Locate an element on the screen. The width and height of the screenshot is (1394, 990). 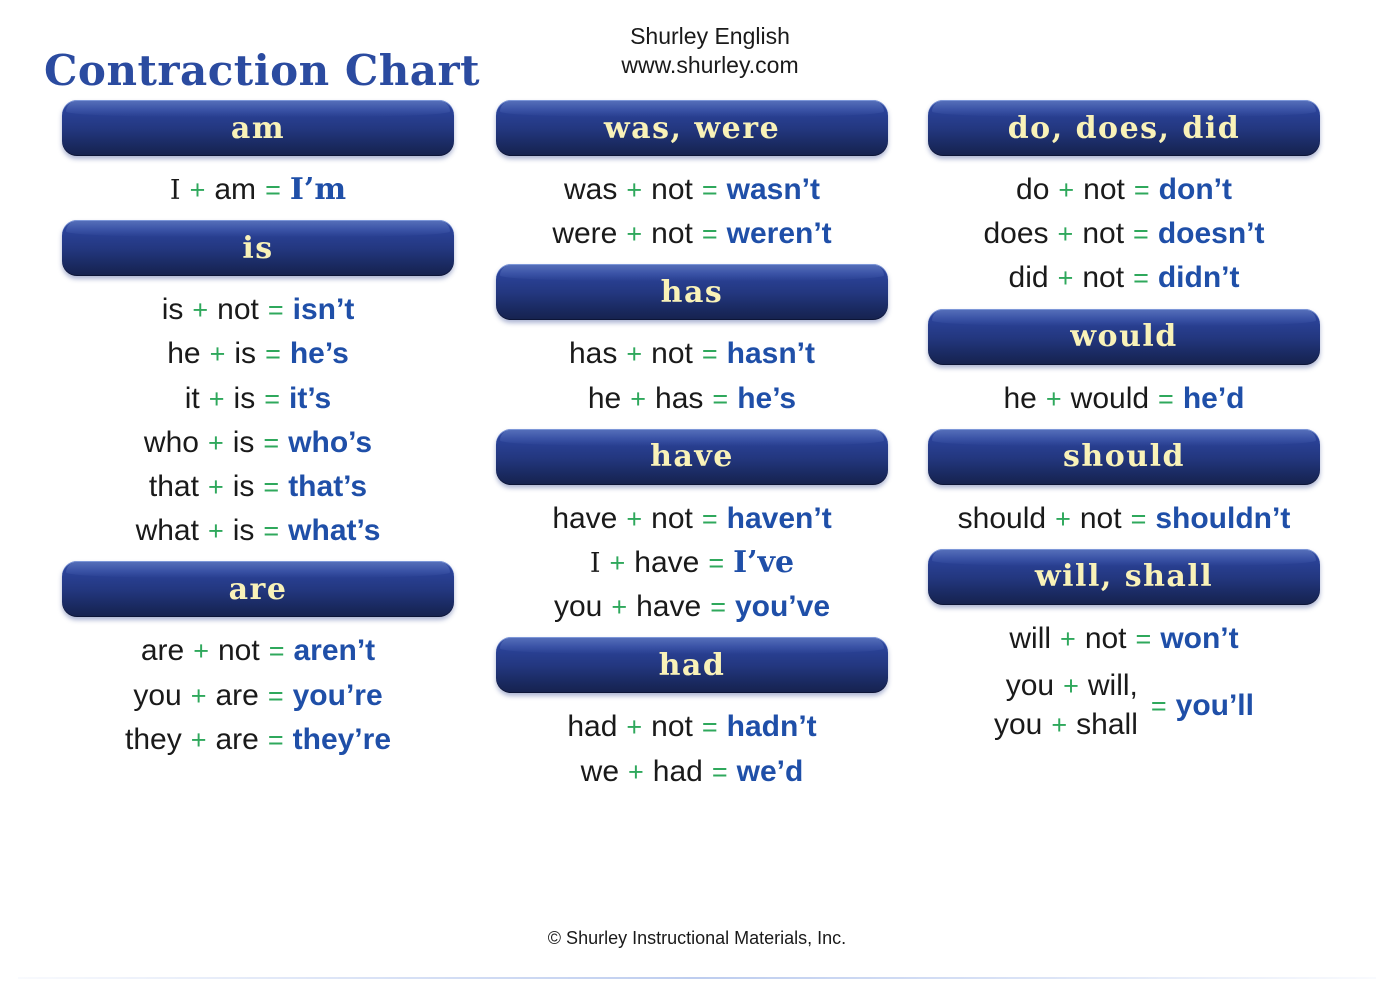
equation-subrow: you + will, is located at coordinates (1072, 686).